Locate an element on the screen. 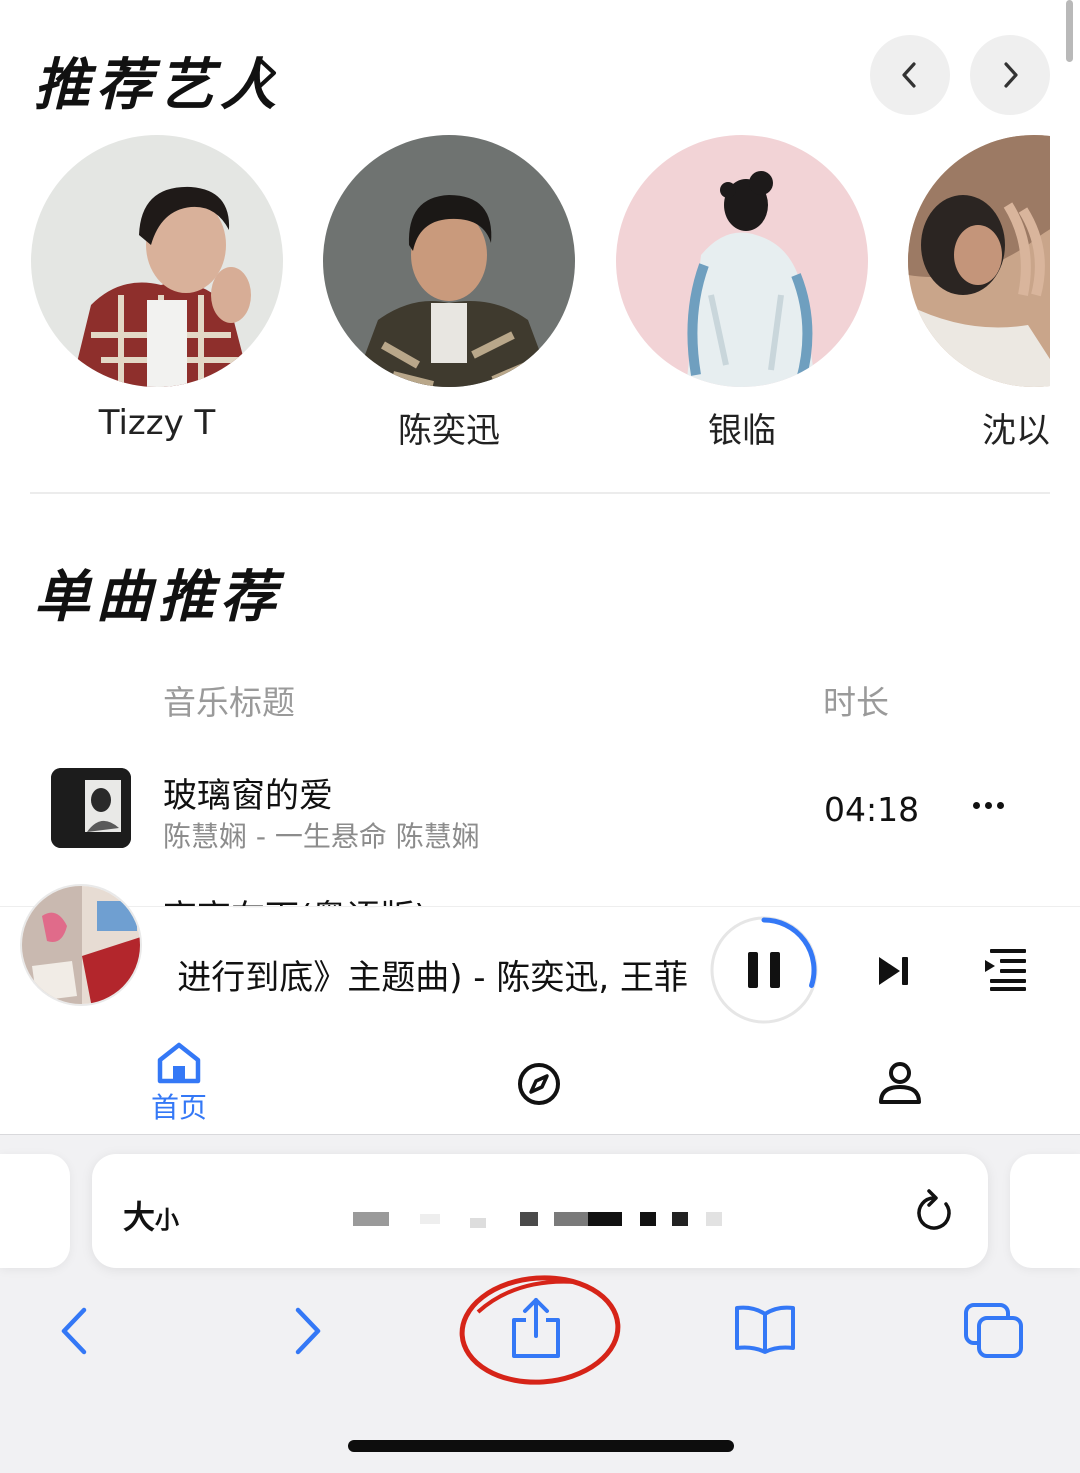 This screenshot has height=1473, width=1080. songs-section-title: 单曲推荐 is located at coordinates (158, 597).